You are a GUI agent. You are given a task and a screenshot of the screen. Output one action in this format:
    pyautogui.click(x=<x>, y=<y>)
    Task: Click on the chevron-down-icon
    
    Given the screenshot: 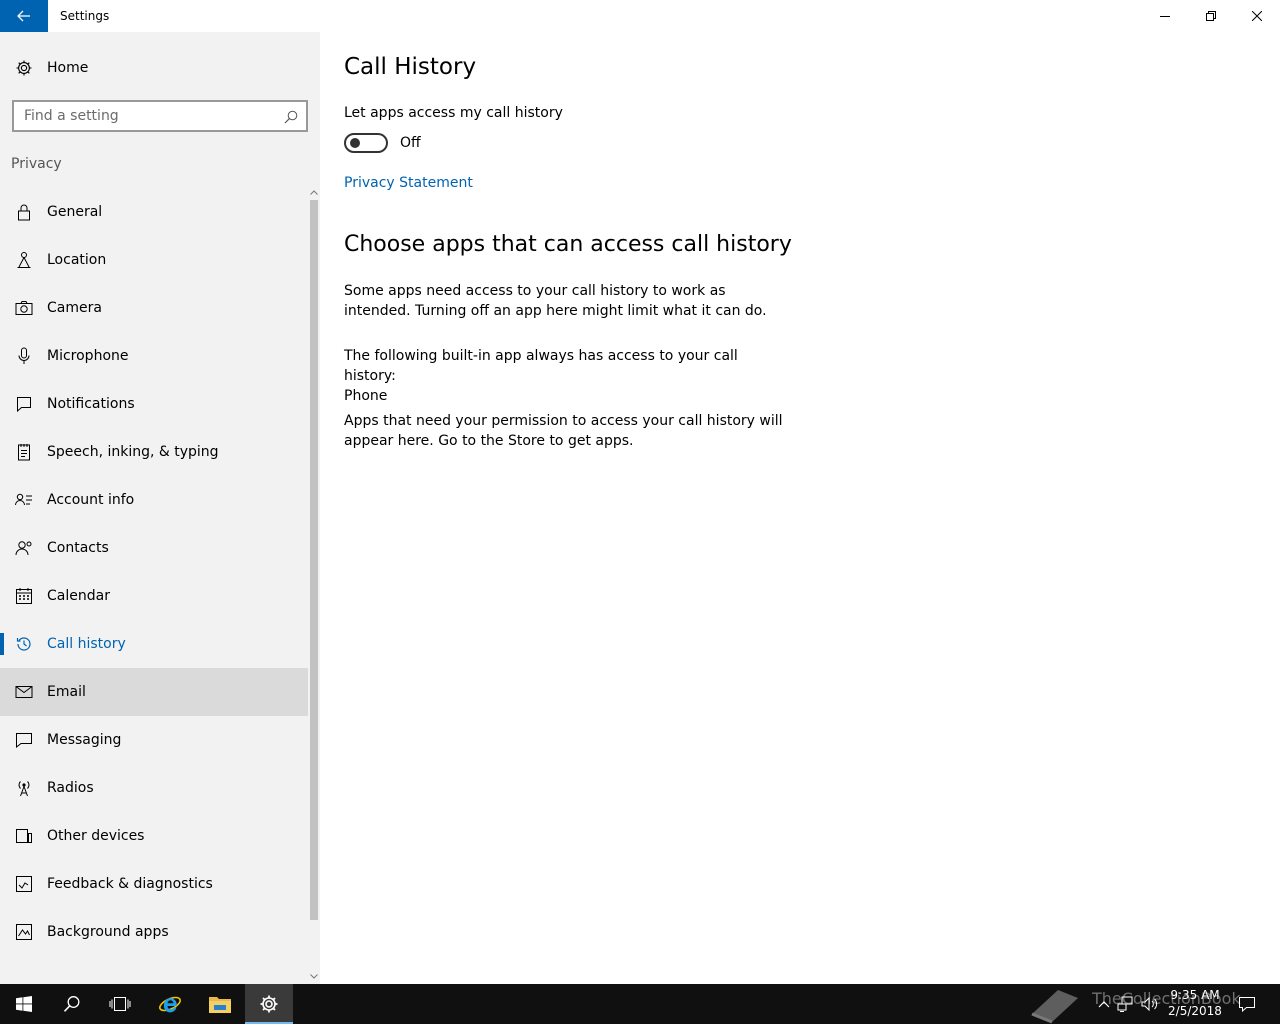 What is the action you would take?
    pyautogui.click(x=314, y=976)
    